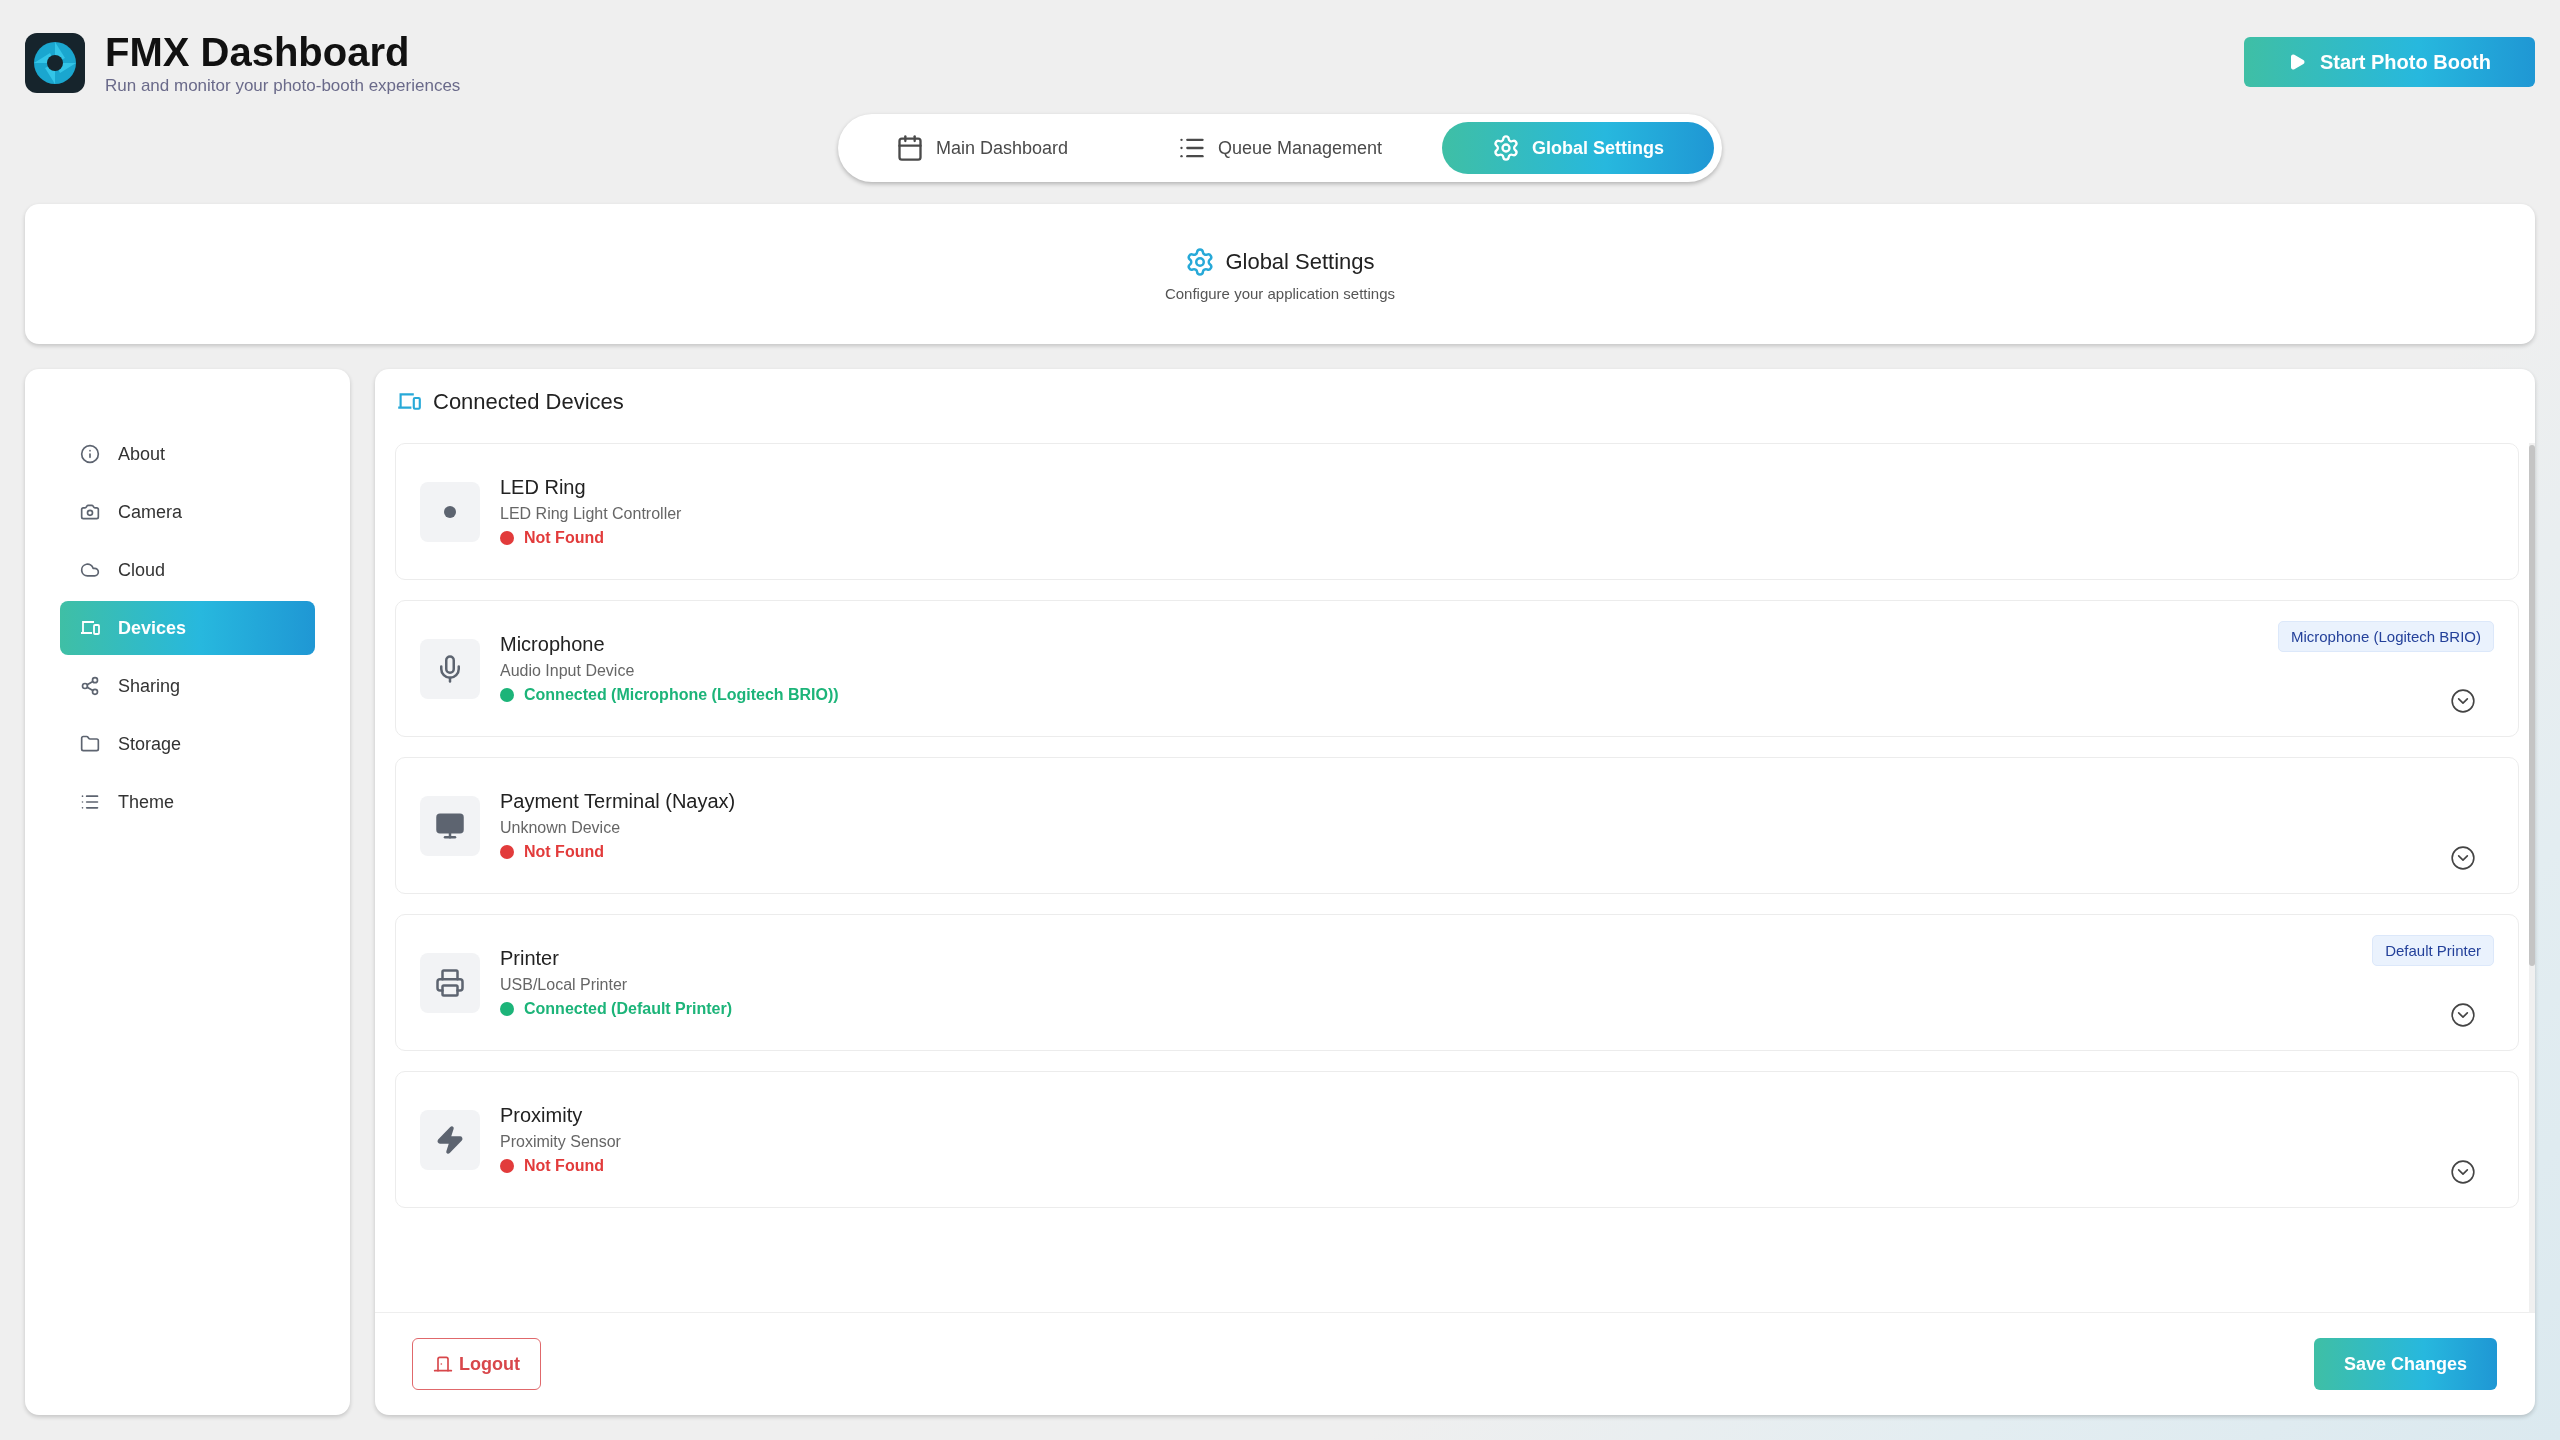 This screenshot has height=1440, width=2560. What do you see at coordinates (1300, 261) in the screenshot?
I see `settings-title: Global Settings` at bounding box center [1300, 261].